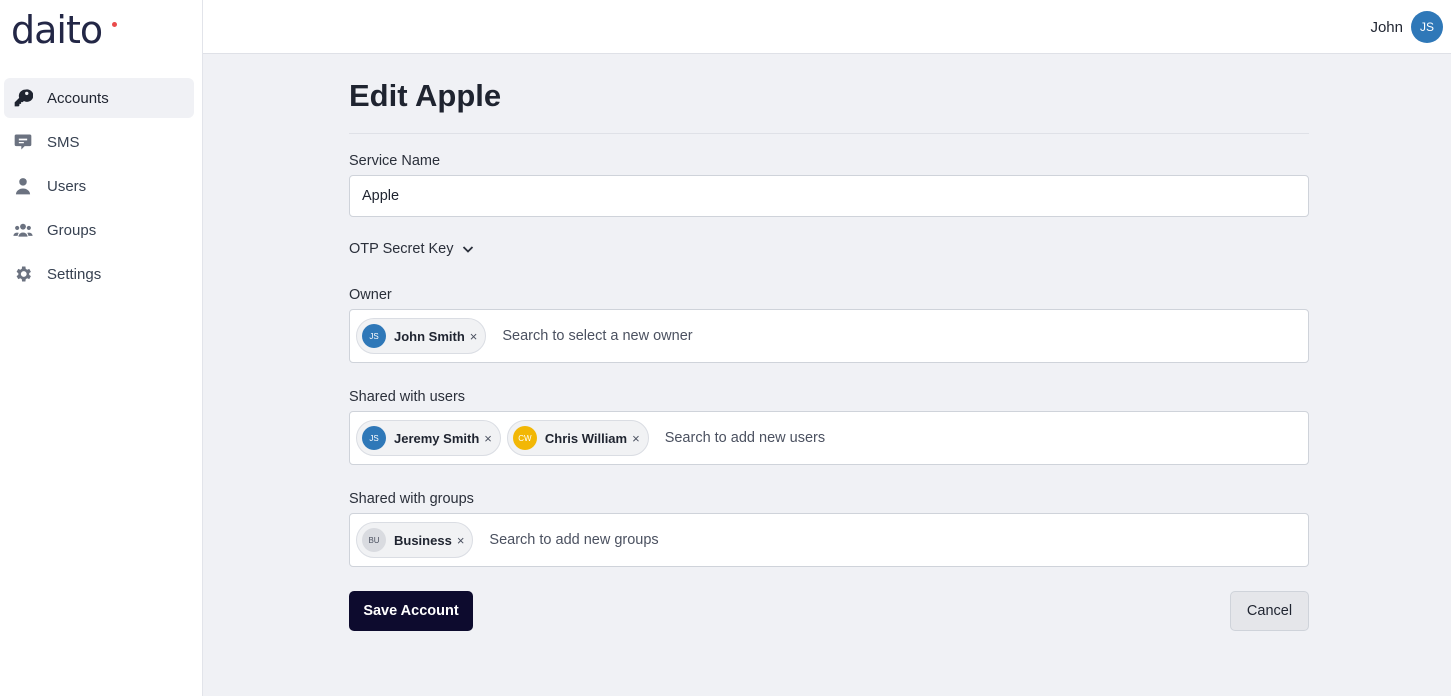 The height and width of the screenshot is (696, 1451). Describe the element at coordinates (1406, 27) in the screenshot. I see `user-menu: John JS` at that location.